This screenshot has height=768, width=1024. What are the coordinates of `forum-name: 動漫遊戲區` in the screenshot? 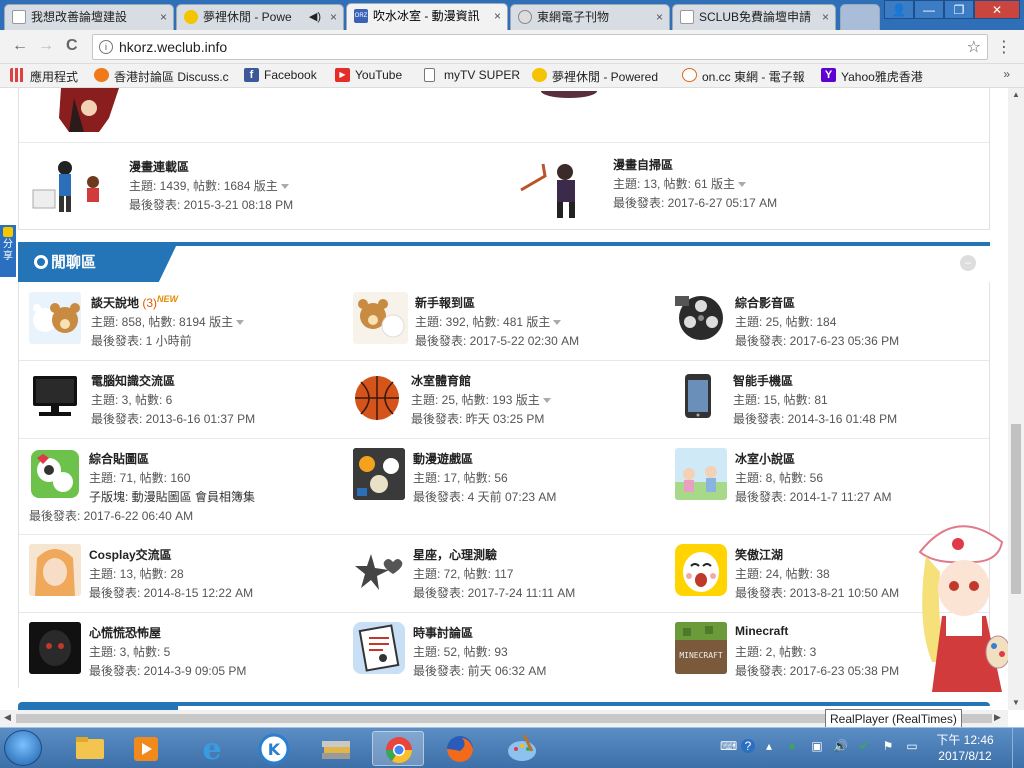 It's located at (443, 458).